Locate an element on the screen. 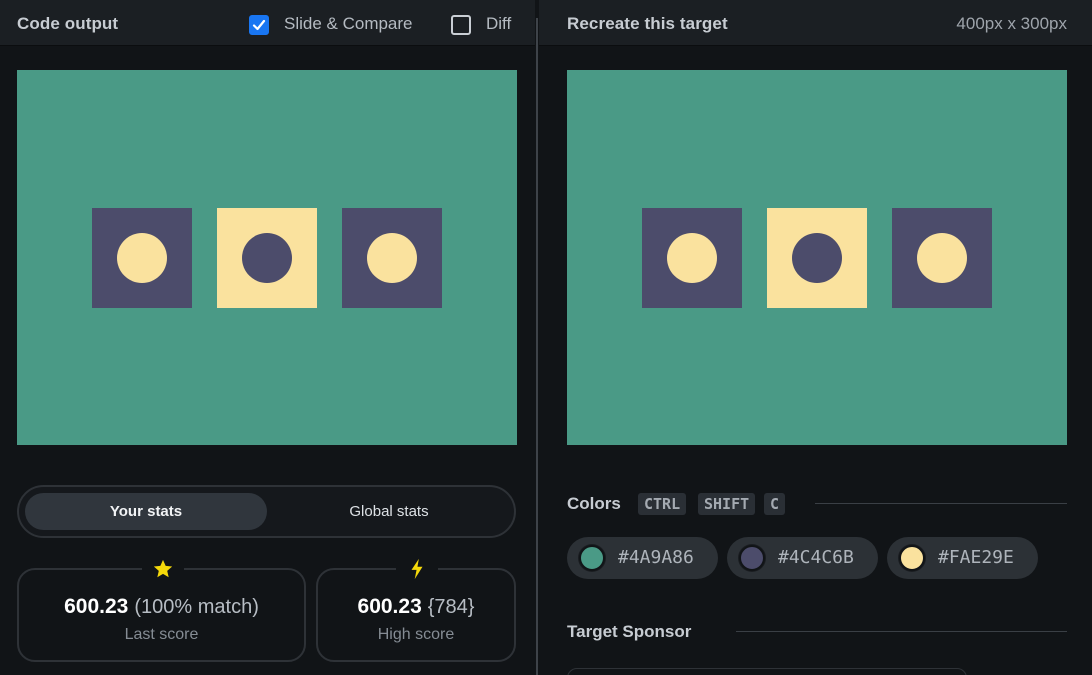  color-swatch: #4A9A86 is located at coordinates (642, 558).